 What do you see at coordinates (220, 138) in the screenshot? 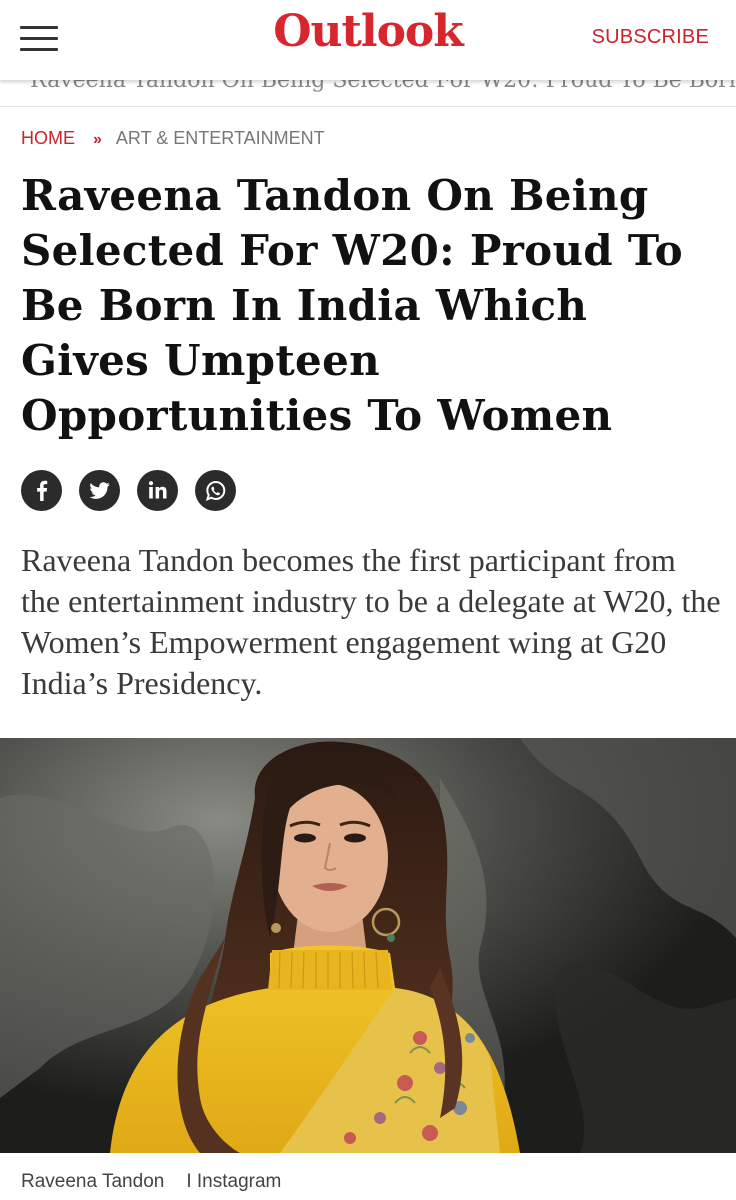
I see `breadcrumb-category-link: ART & ENTERTAINMENT` at bounding box center [220, 138].